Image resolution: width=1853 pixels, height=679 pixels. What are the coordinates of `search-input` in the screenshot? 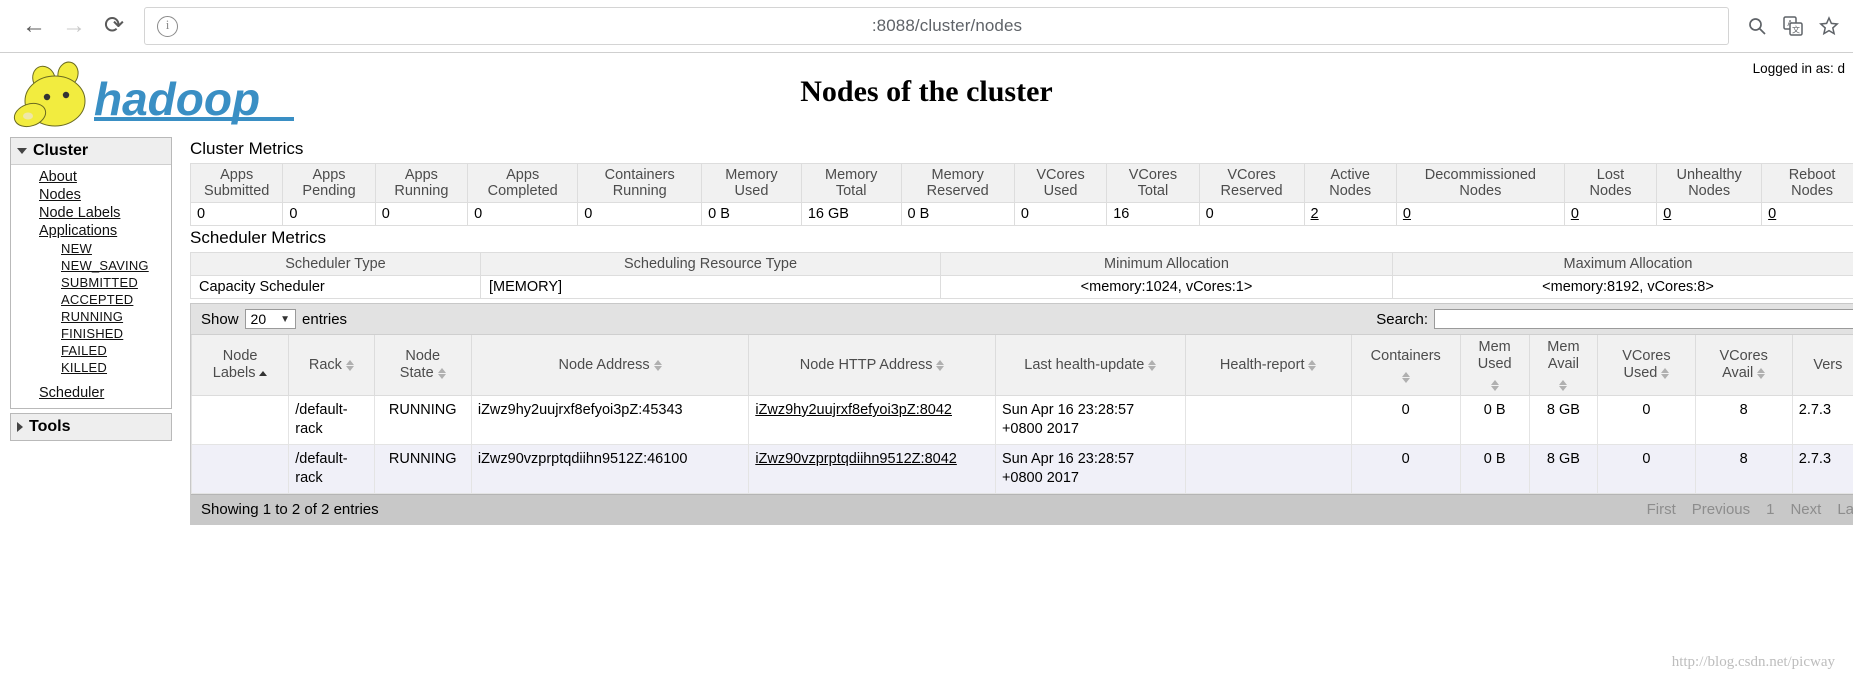 It's located at (1643, 319).